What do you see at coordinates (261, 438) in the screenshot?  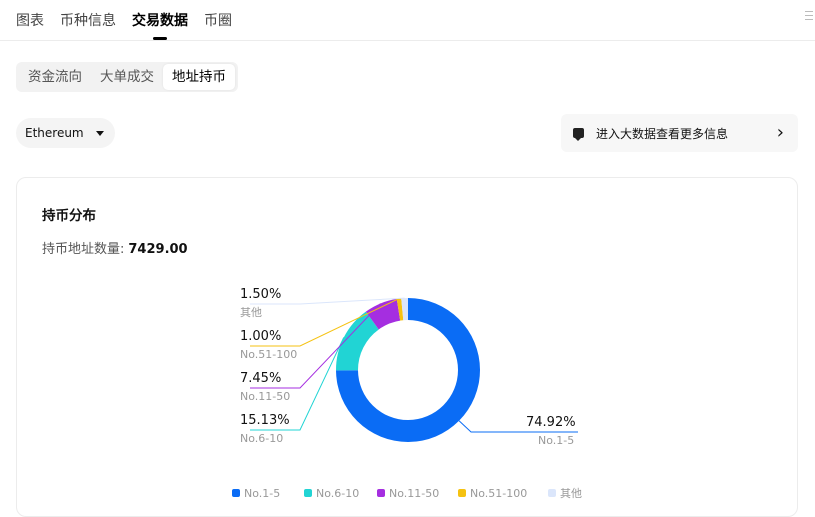 I see `slice-name-label: No.6-10` at bounding box center [261, 438].